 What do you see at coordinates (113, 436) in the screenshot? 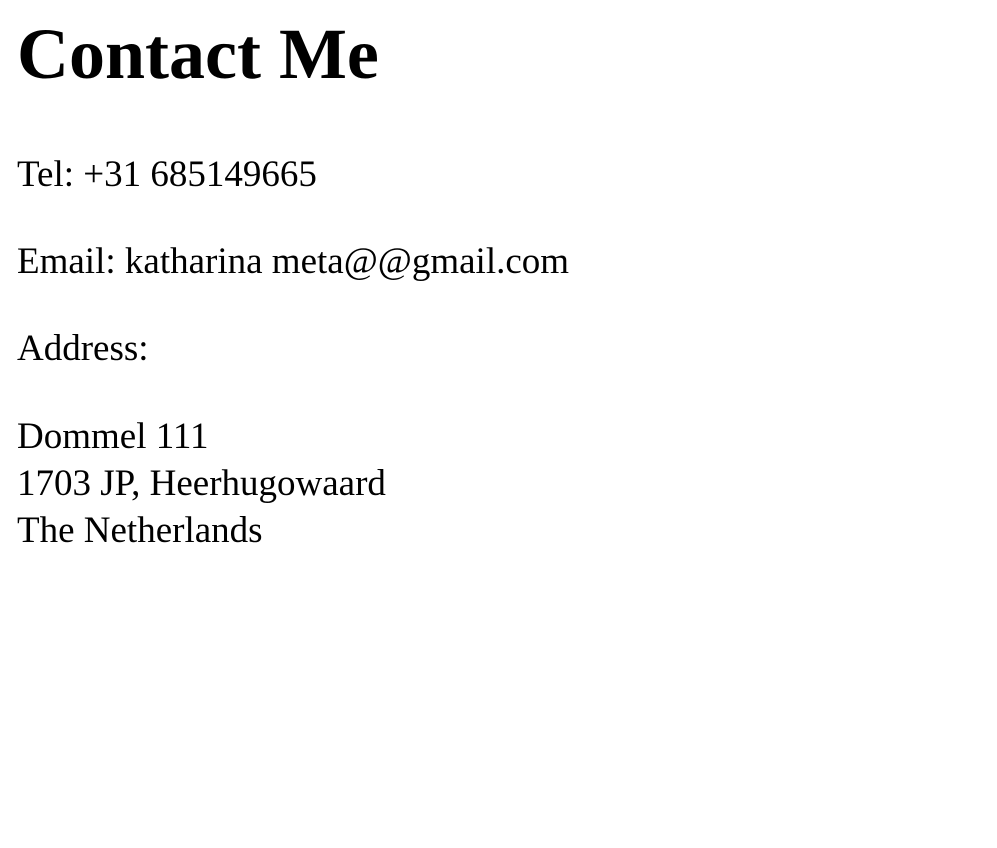
I see `address-street: Dommel 111` at bounding box center [113, 436].